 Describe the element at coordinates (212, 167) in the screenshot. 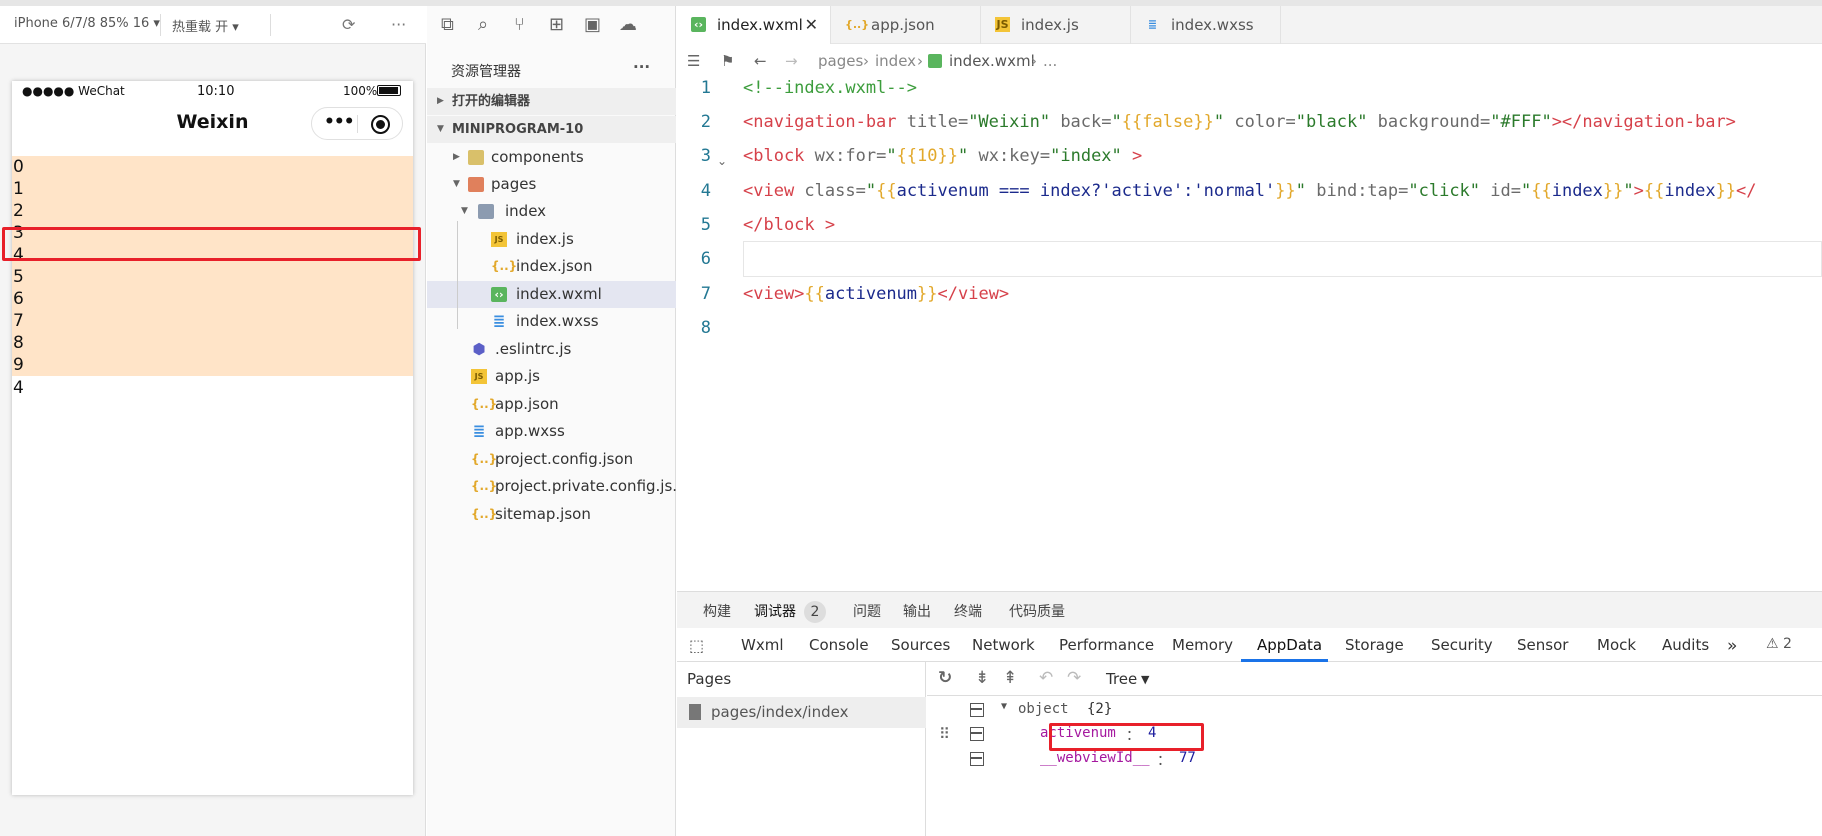

I see `list-item: 0` at that location.